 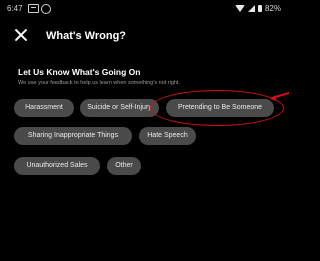 I want to click on section-title: Let Us Know What's Going On, so click(x=79, y=72).